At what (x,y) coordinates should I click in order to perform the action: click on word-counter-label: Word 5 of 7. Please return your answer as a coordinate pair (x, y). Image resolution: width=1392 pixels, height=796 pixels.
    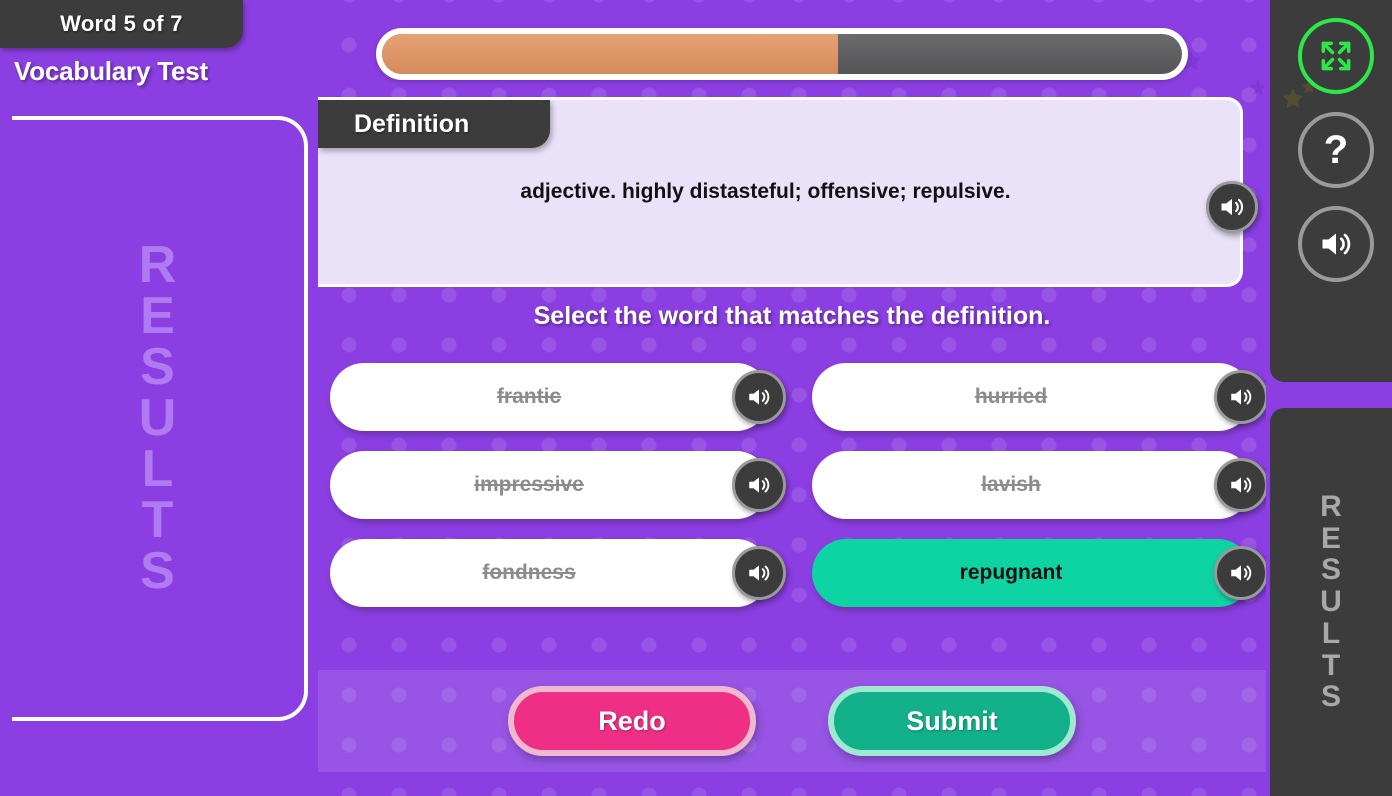
    Looking at the image, I should click on (121, 23).